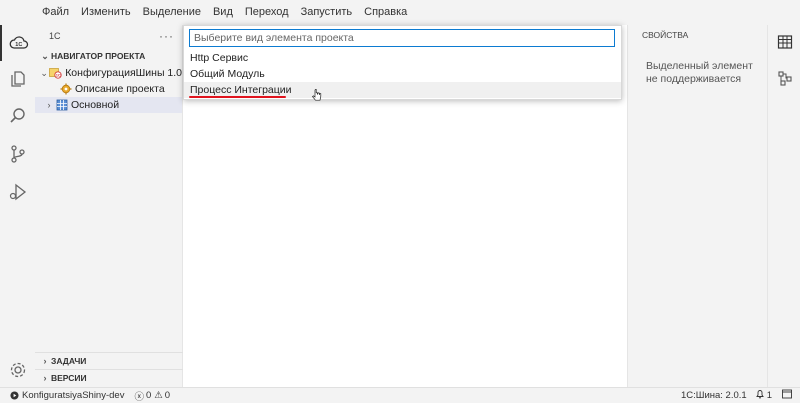  I want to click on source-control-icon, so click(17, 154).